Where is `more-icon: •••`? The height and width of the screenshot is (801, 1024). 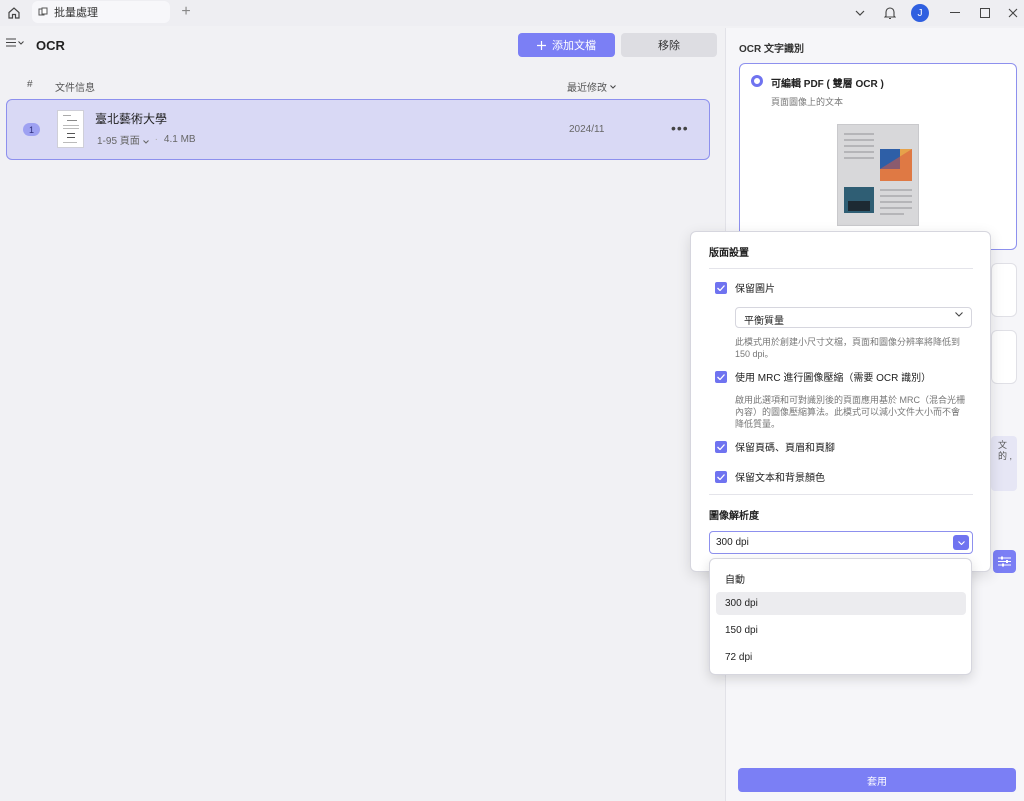 more-icon: ••• is located at coordinates (680, 128).